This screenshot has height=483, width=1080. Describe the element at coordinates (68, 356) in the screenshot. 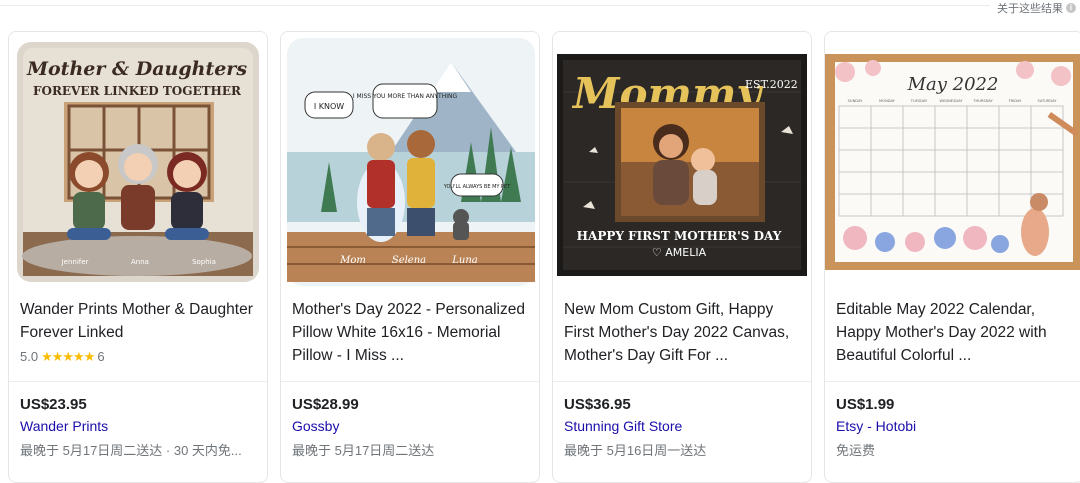

I see `rating-stars-icon: ★★★★★` at that location.